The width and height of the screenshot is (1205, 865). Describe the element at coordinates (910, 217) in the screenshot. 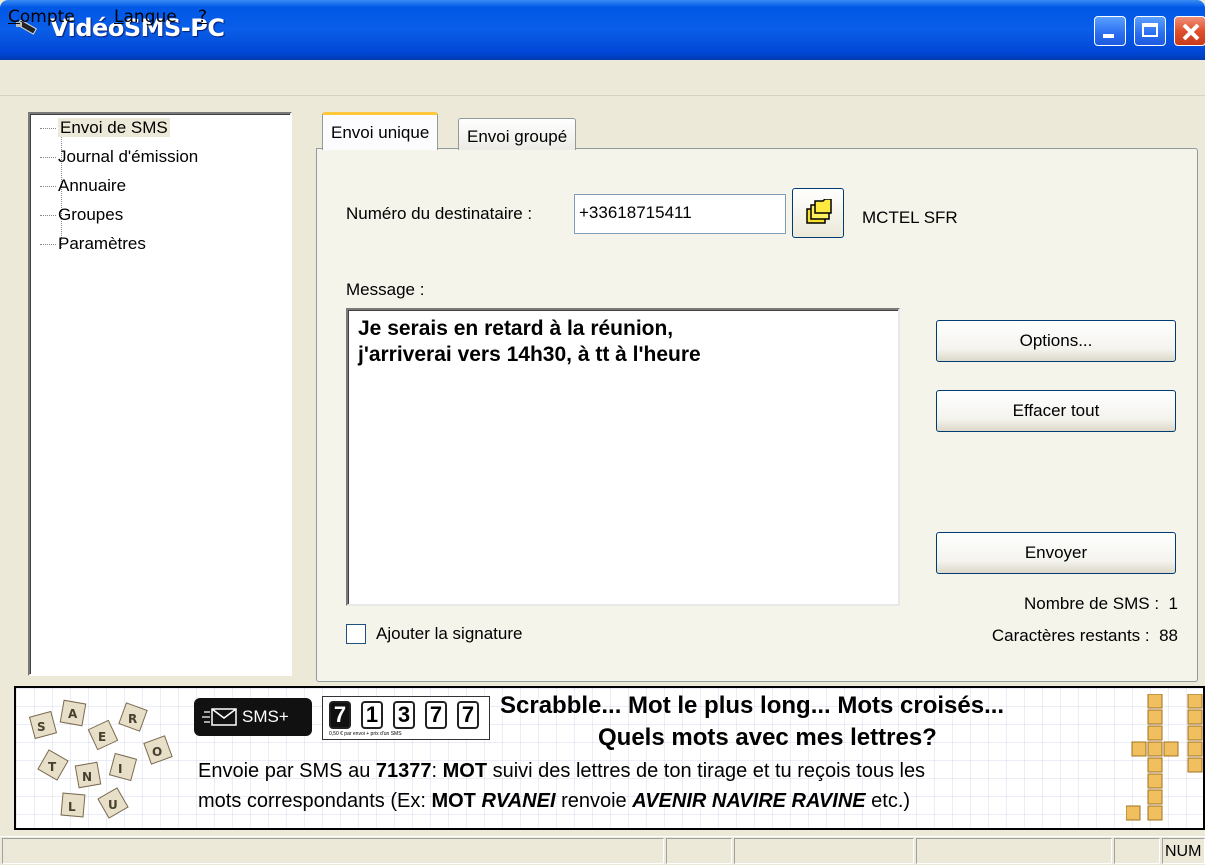

I see `operator-label: MCTEL SFR` at that location.